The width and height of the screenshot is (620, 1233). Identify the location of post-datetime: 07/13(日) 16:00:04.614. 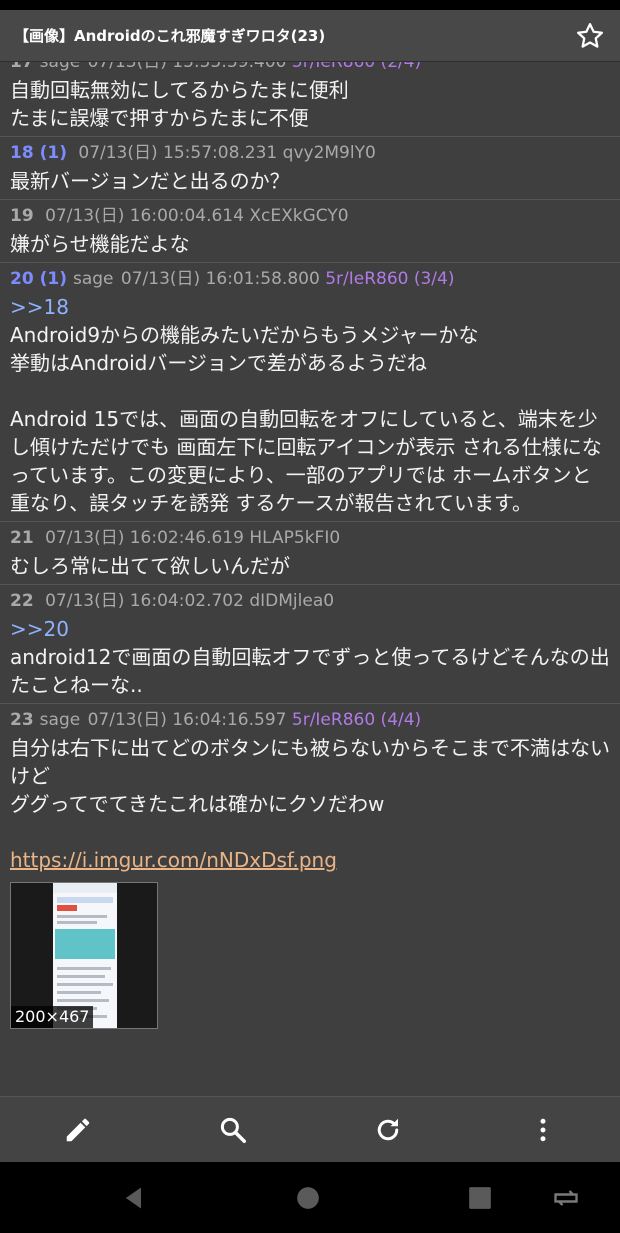
(144, 216).